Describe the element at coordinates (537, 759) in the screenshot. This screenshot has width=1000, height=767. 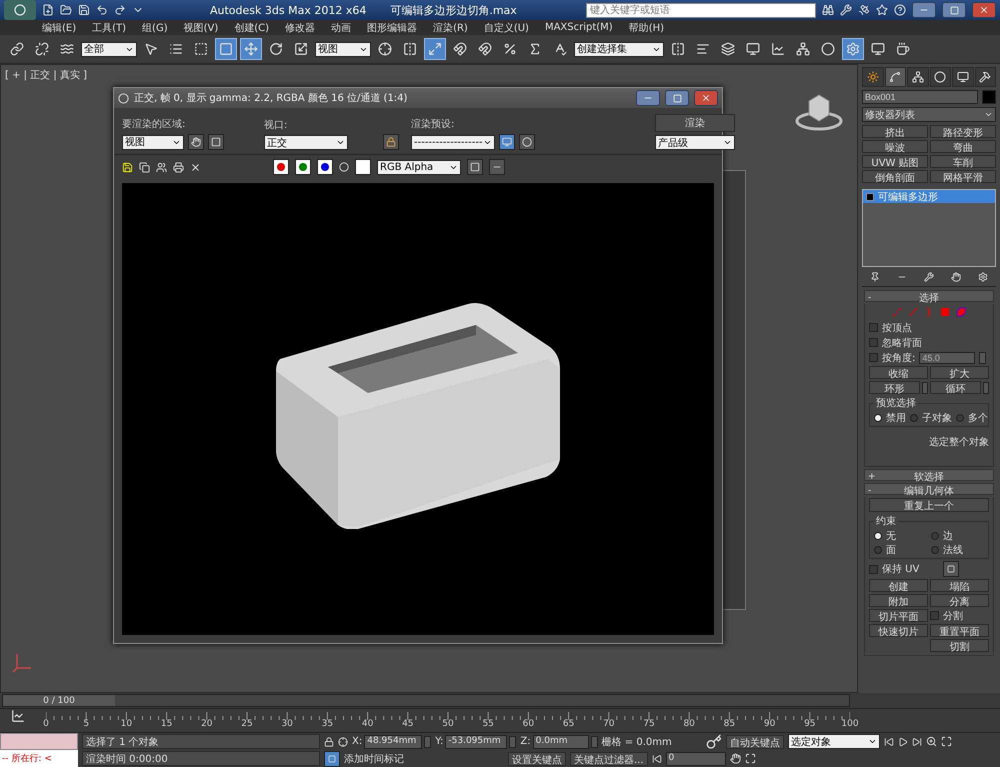
I see `set-key-button: 设置关键点` at that location.